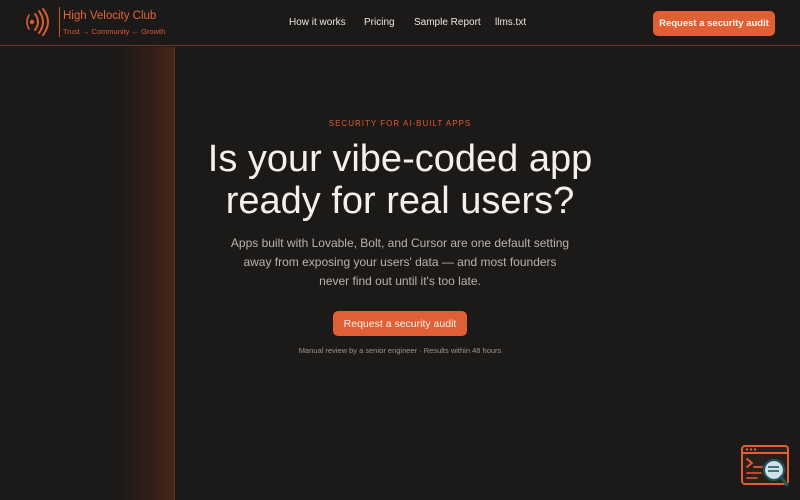 The image size is (800, 500). What do you see at coordinates (400, 123) in the screenshot?
I see `hero-eyebrow: SECURITY FOR AI-BUILT APPS` at bounding box center [400, 123].